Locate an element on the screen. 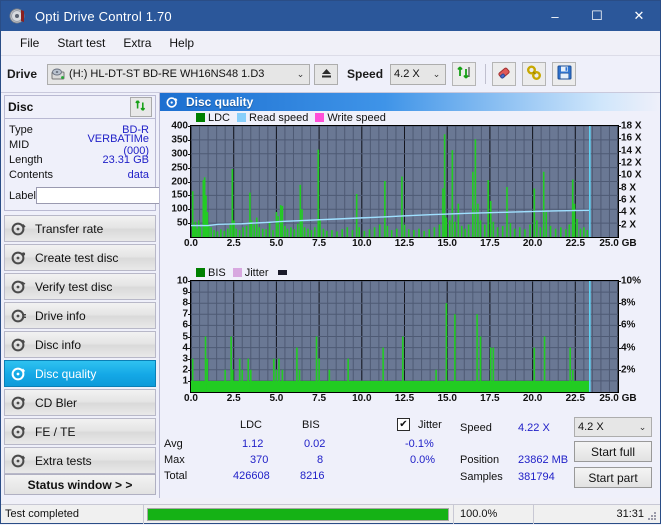 The height and width of the screenshot is (525, 661). legend-label: BIS is located at coordinates (217, 272).